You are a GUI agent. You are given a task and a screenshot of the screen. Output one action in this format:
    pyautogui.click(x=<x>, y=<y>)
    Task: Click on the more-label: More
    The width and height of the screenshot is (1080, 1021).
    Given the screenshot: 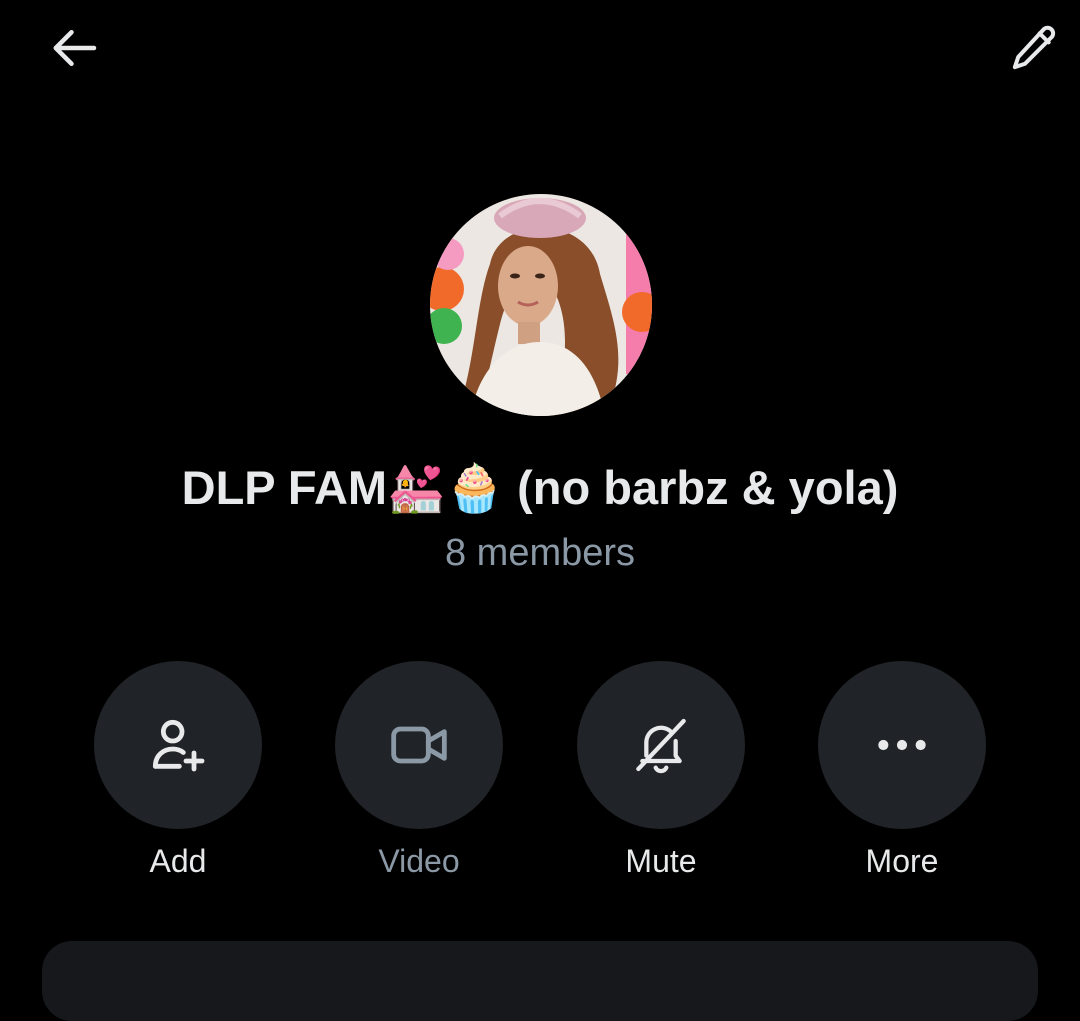 What is the action you would take?
    pyautogui.click(x=902, y=861)
    